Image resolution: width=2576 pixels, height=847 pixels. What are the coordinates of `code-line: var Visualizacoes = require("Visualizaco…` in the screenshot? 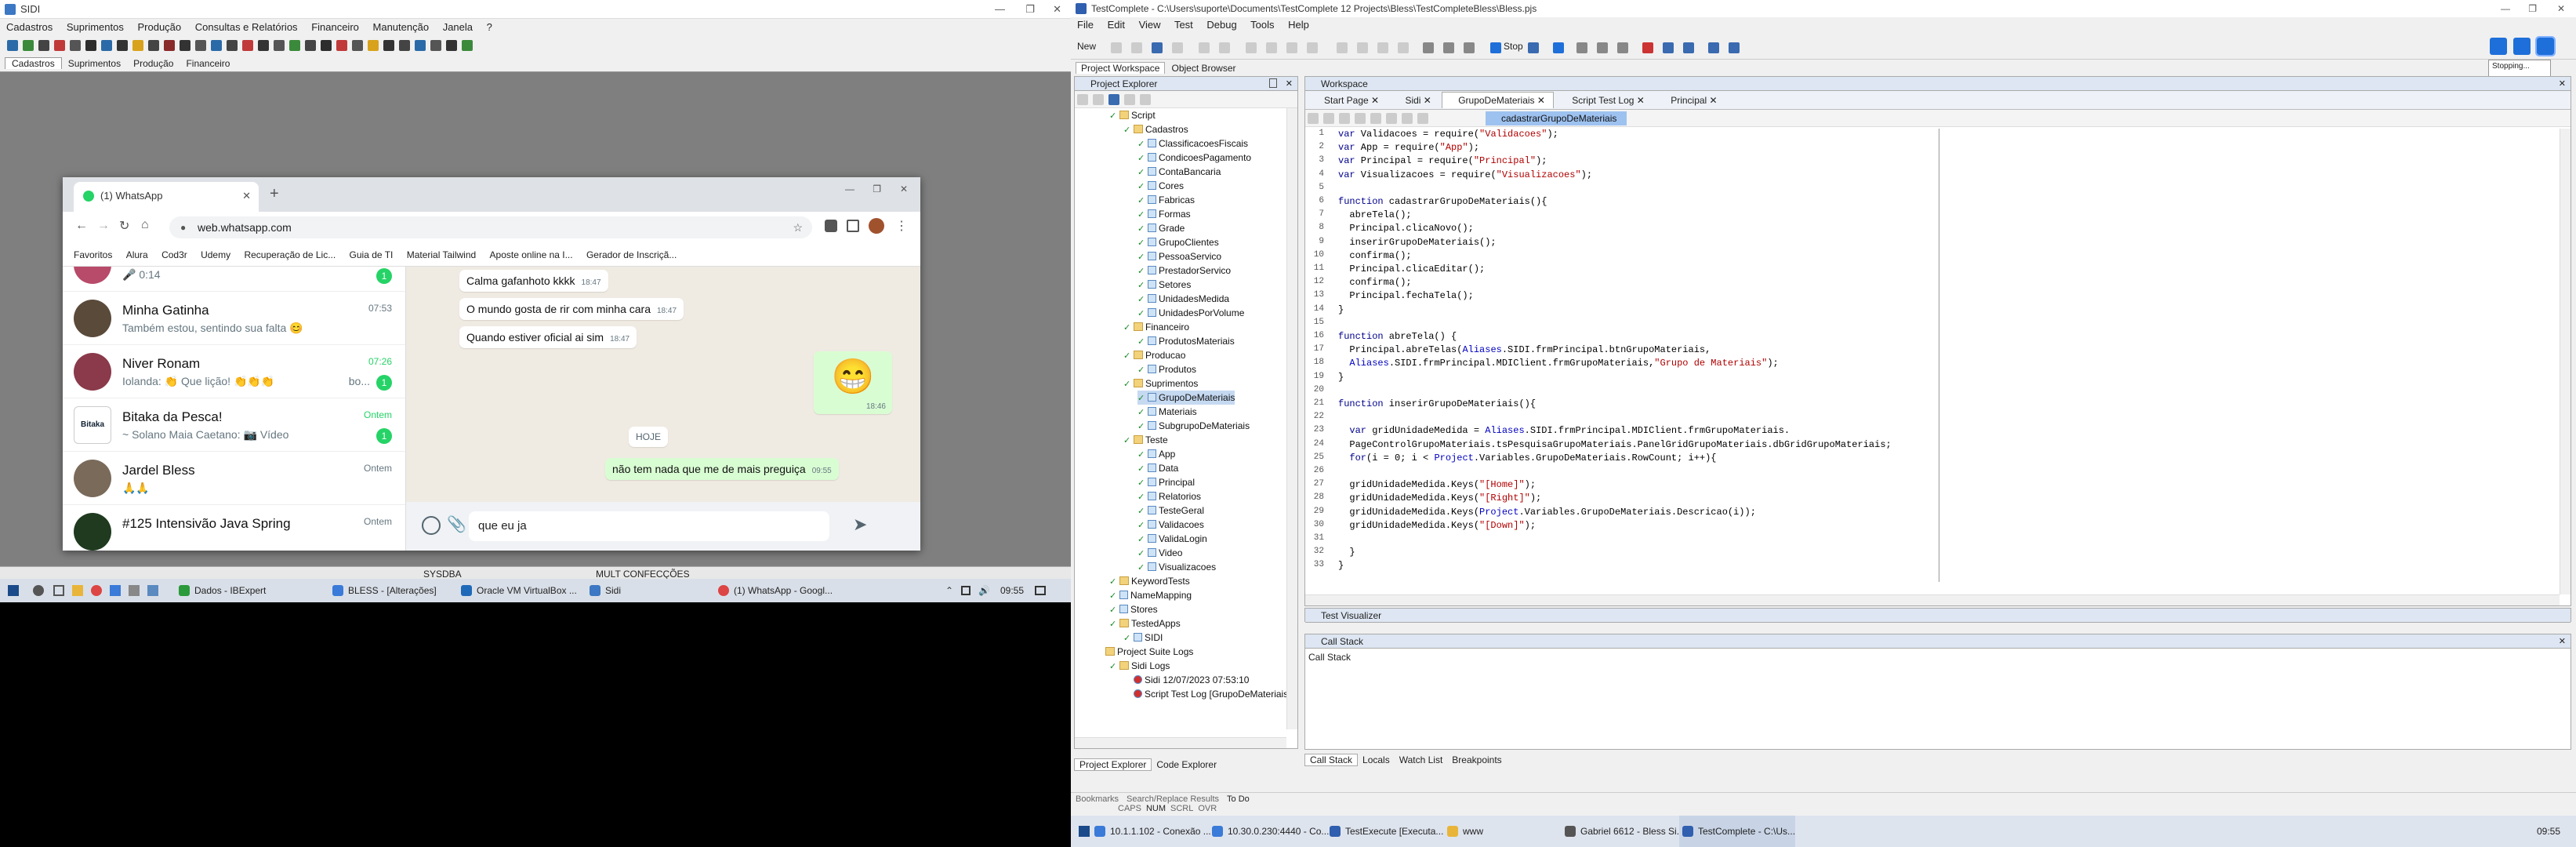 It's located at (1465, 174).